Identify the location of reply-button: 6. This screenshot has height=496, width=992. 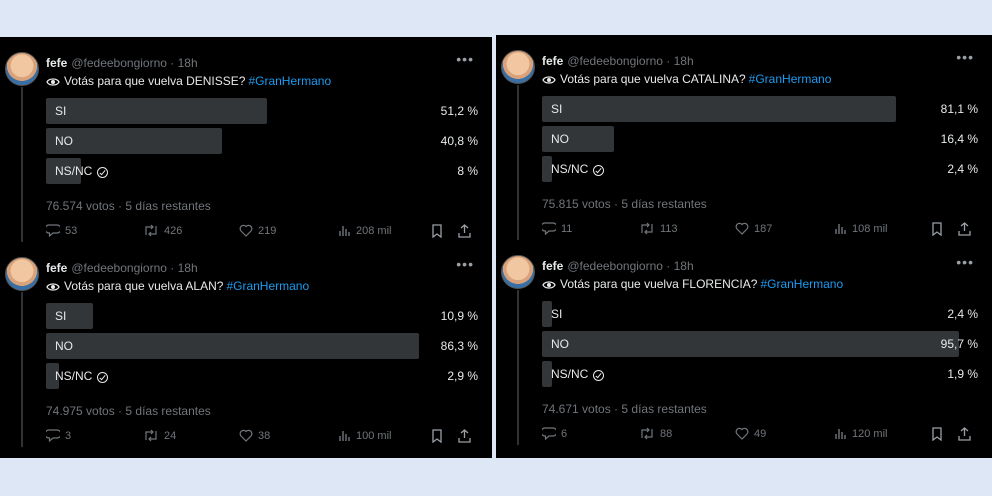
(554, 433).